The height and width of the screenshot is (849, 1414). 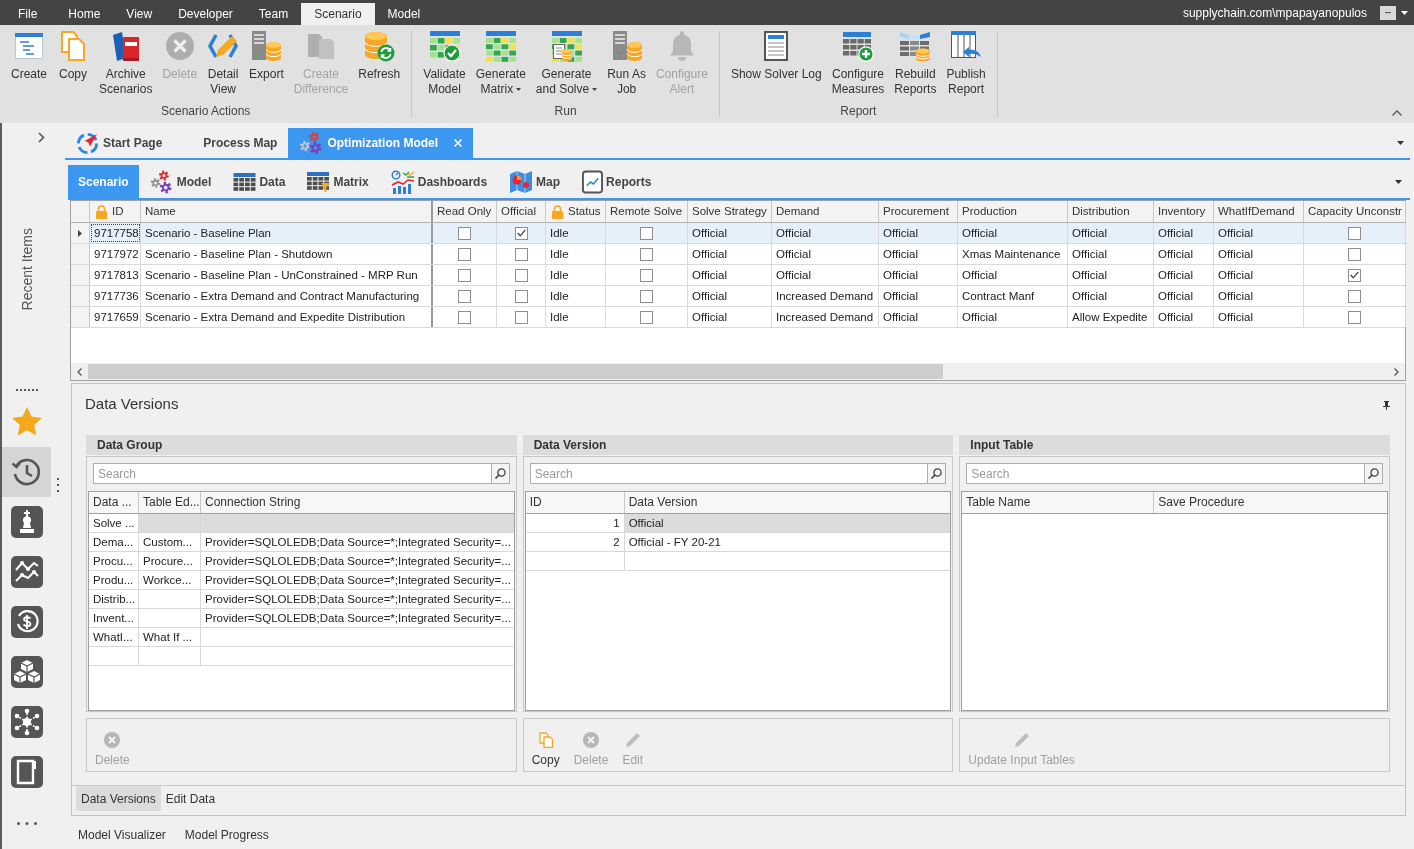 I want to click on menu-tab: Home, so click(x=84, y=14).